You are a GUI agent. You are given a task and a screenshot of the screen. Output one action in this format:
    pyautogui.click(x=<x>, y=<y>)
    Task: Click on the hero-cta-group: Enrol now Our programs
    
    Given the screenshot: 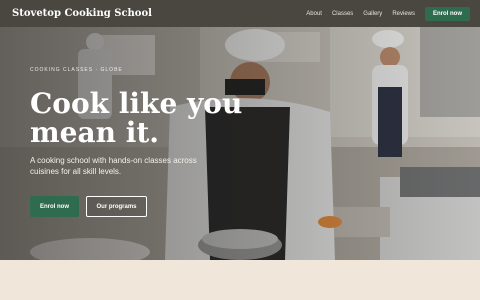 What is the action you would take?
    pyautogui.click(x=145, y=206)
    